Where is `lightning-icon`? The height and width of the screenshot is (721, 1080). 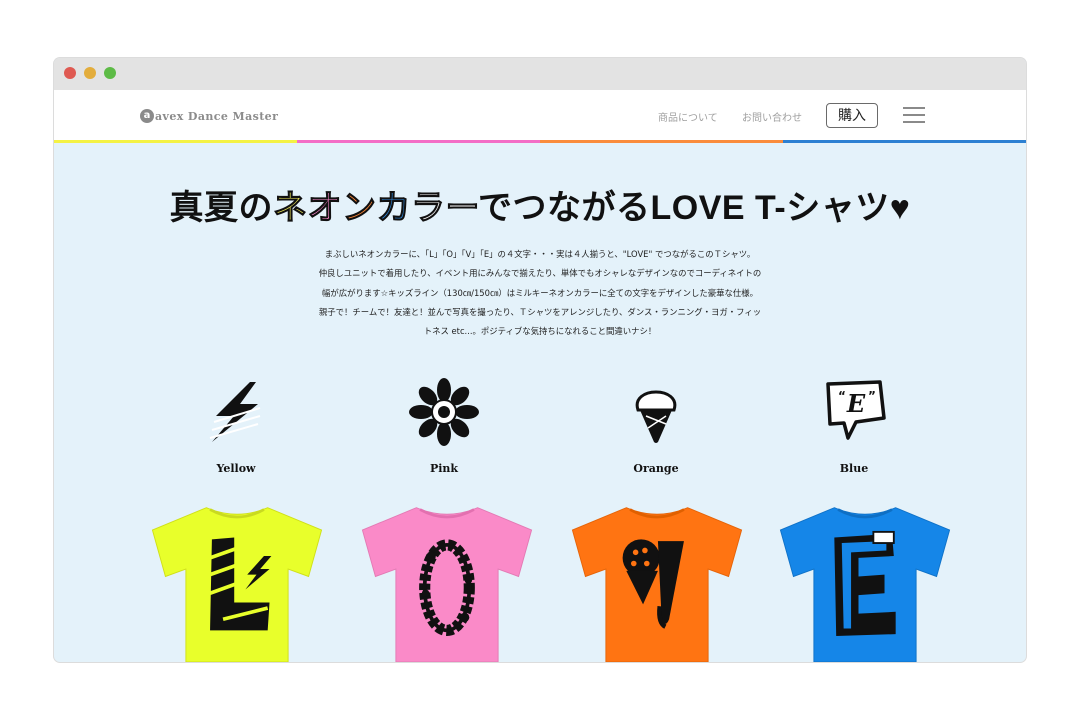
lightning-icon is located at coordinates (235, 412).